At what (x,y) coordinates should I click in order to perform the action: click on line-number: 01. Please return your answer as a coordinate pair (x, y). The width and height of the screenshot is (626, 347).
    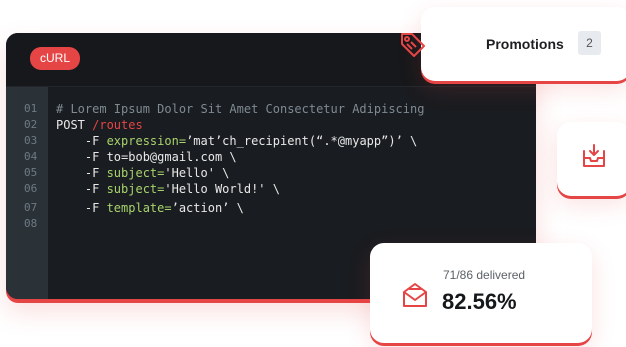
    Looking at the image, I should click on (31, 108).